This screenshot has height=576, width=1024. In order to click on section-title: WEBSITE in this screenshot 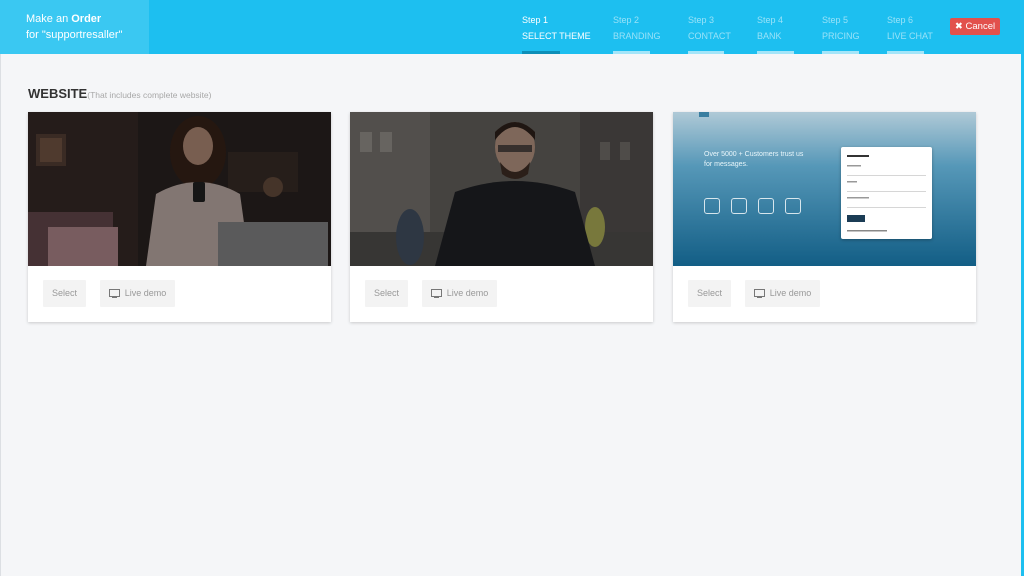, I will do `click(58, 93)`.